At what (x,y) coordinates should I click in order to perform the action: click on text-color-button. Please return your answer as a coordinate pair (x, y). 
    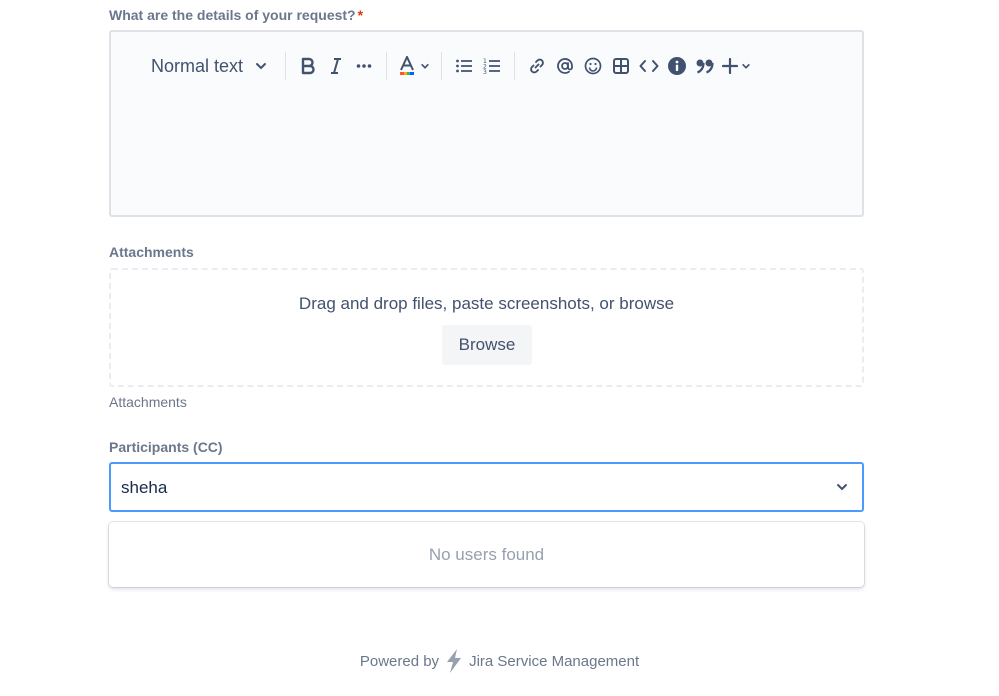
    Looking at the image, I should click on (414, 66).